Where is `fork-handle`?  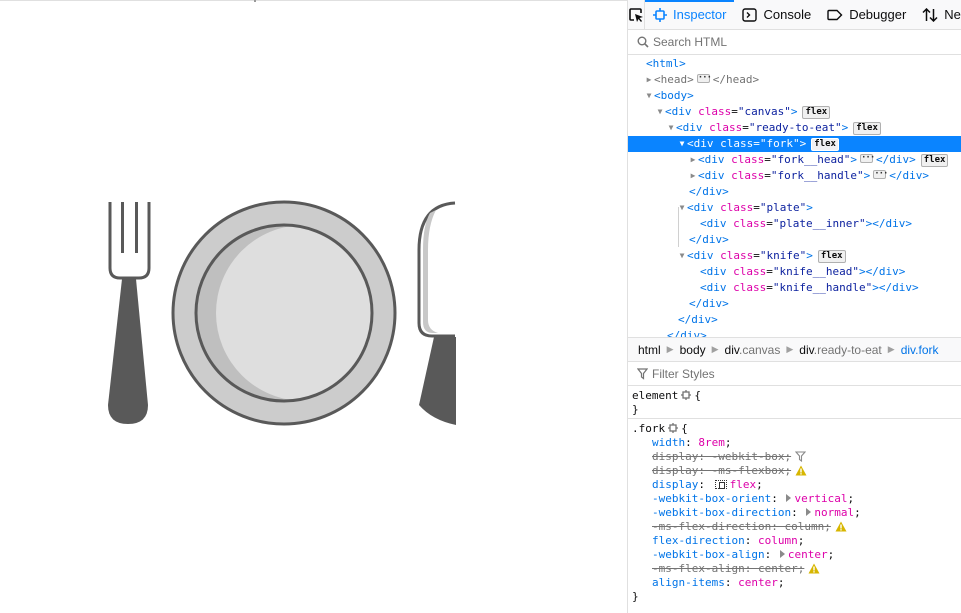 fork-handle is located at coordinates (128, 351).